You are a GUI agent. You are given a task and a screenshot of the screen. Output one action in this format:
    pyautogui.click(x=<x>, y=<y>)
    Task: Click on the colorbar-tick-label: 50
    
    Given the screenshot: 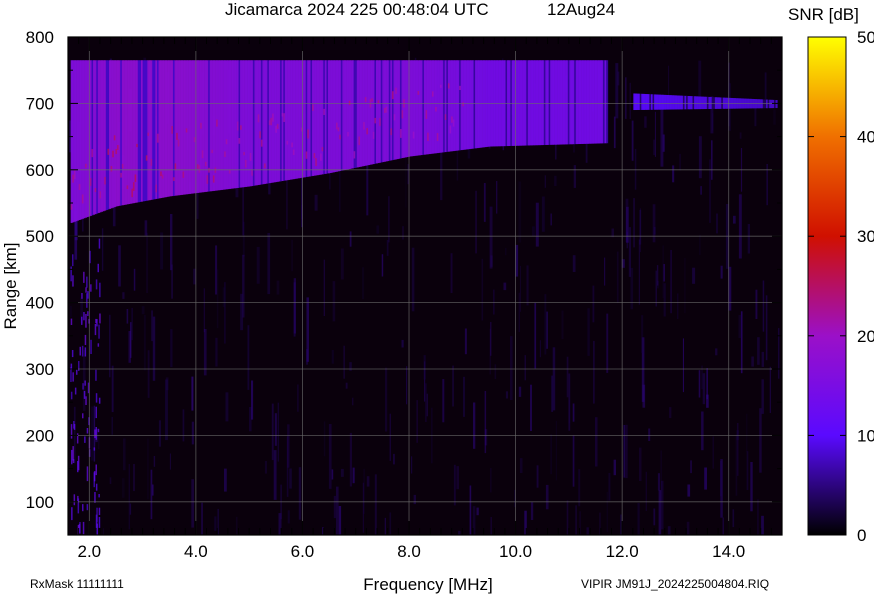 What is the action you would take?
    pyautogui.click(x=865, y=37)
    